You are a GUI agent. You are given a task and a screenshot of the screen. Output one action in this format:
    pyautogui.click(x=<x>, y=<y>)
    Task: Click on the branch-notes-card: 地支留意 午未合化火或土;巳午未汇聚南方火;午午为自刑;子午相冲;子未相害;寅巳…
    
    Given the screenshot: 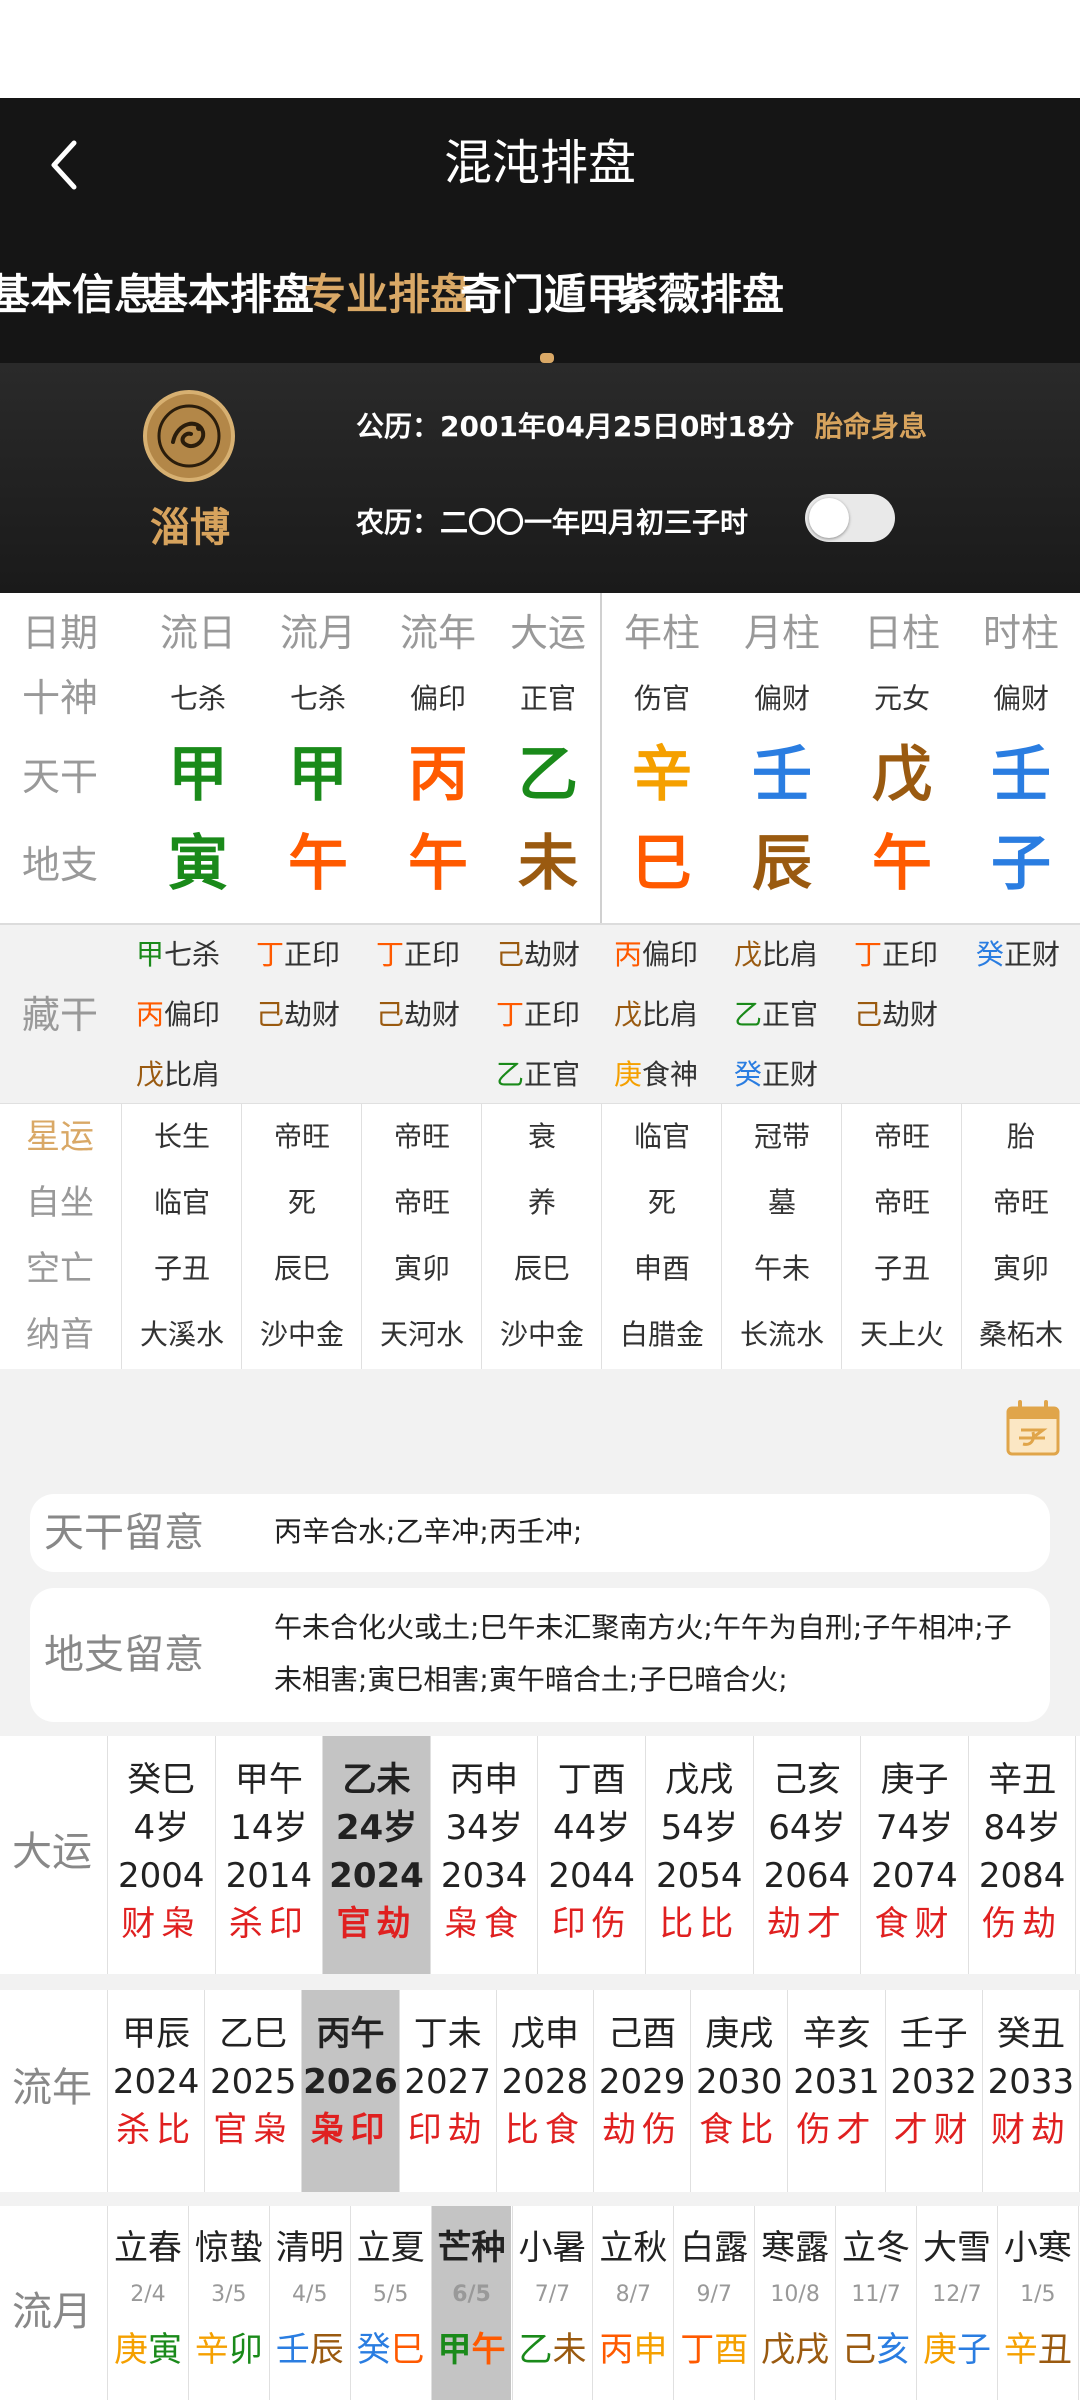 What is the action you would take?
    pyautogui.click(x=540, y=1655)
    